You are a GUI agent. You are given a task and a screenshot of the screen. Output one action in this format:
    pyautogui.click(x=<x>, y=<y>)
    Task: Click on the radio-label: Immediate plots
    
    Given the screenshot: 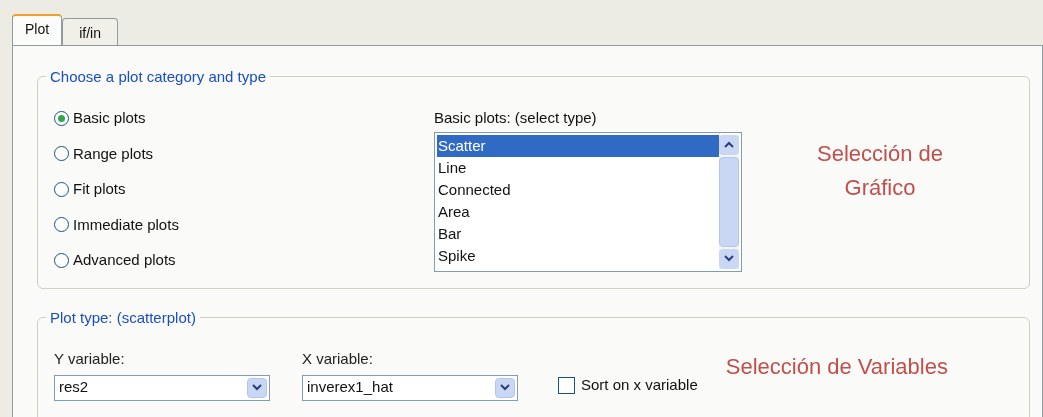 What is the action you would take?
    pyautogui.click(x=126, y=224)
    